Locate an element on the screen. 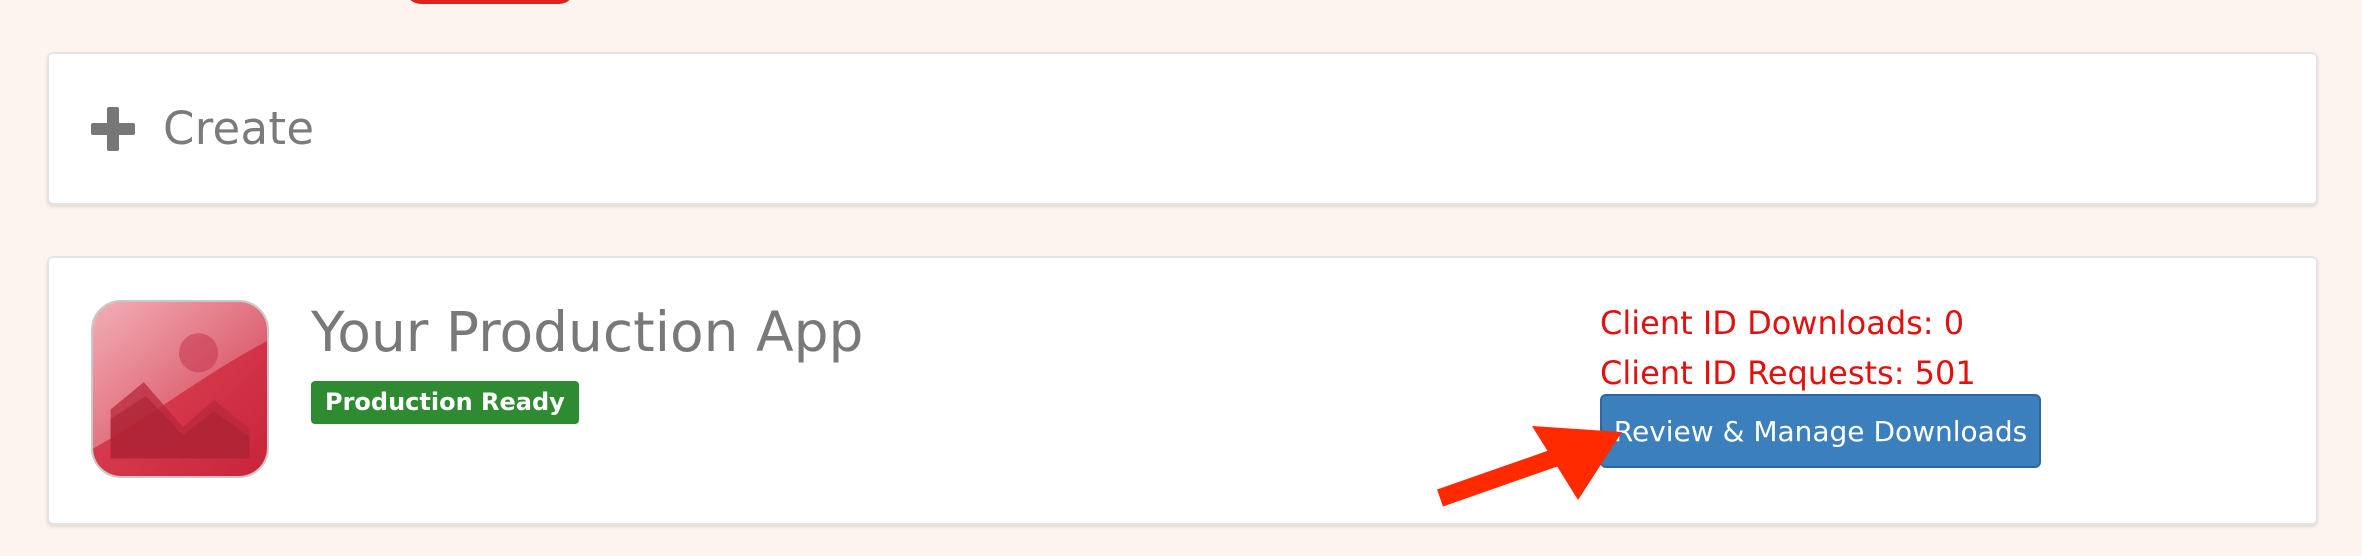 This screenshot has width=2362, height=556. app-name: Your Production App is located at coordinates (587, 332).